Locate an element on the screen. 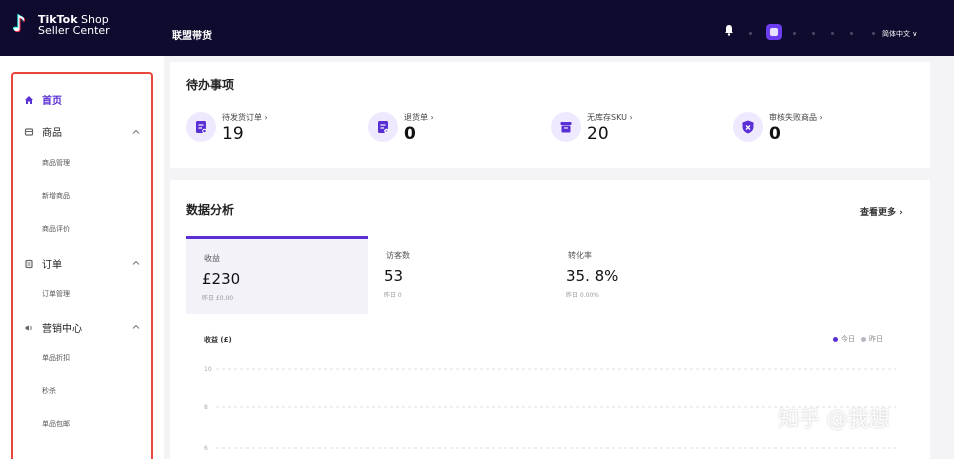 Image resolution: width=954 pixels, height=459 pixels. bell-icon is located at coordinates (729, 30).